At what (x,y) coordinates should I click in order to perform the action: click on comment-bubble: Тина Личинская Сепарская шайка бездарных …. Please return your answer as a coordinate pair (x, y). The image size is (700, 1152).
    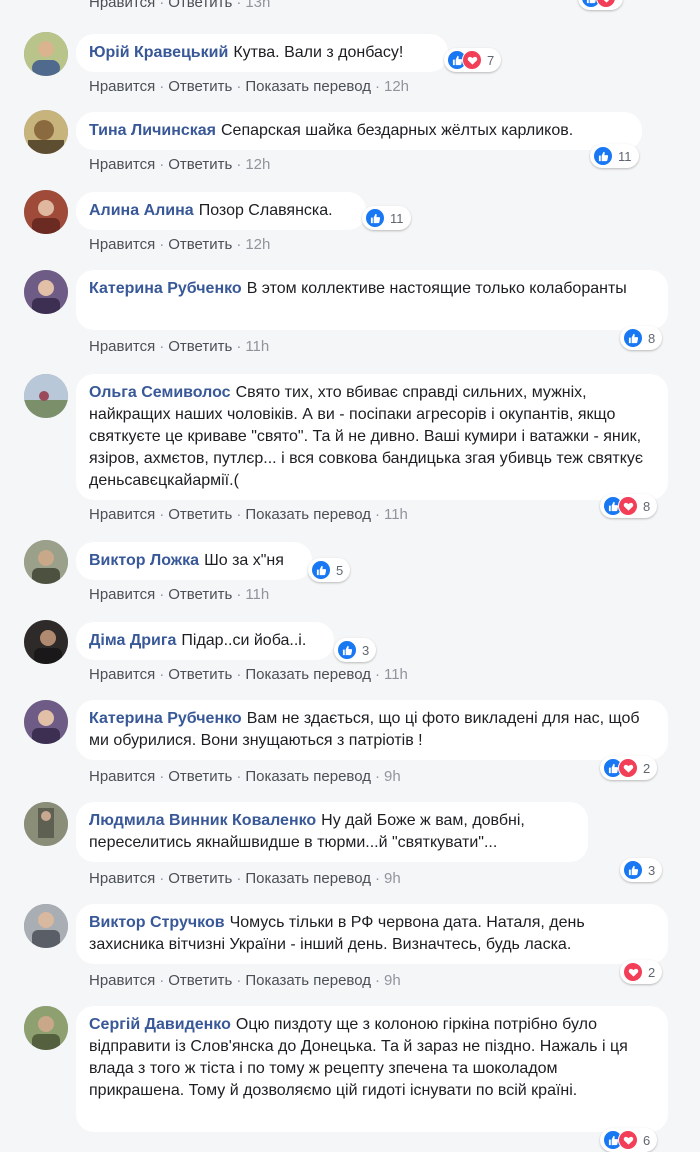
    Looking at the image, I should click on (359, 131).